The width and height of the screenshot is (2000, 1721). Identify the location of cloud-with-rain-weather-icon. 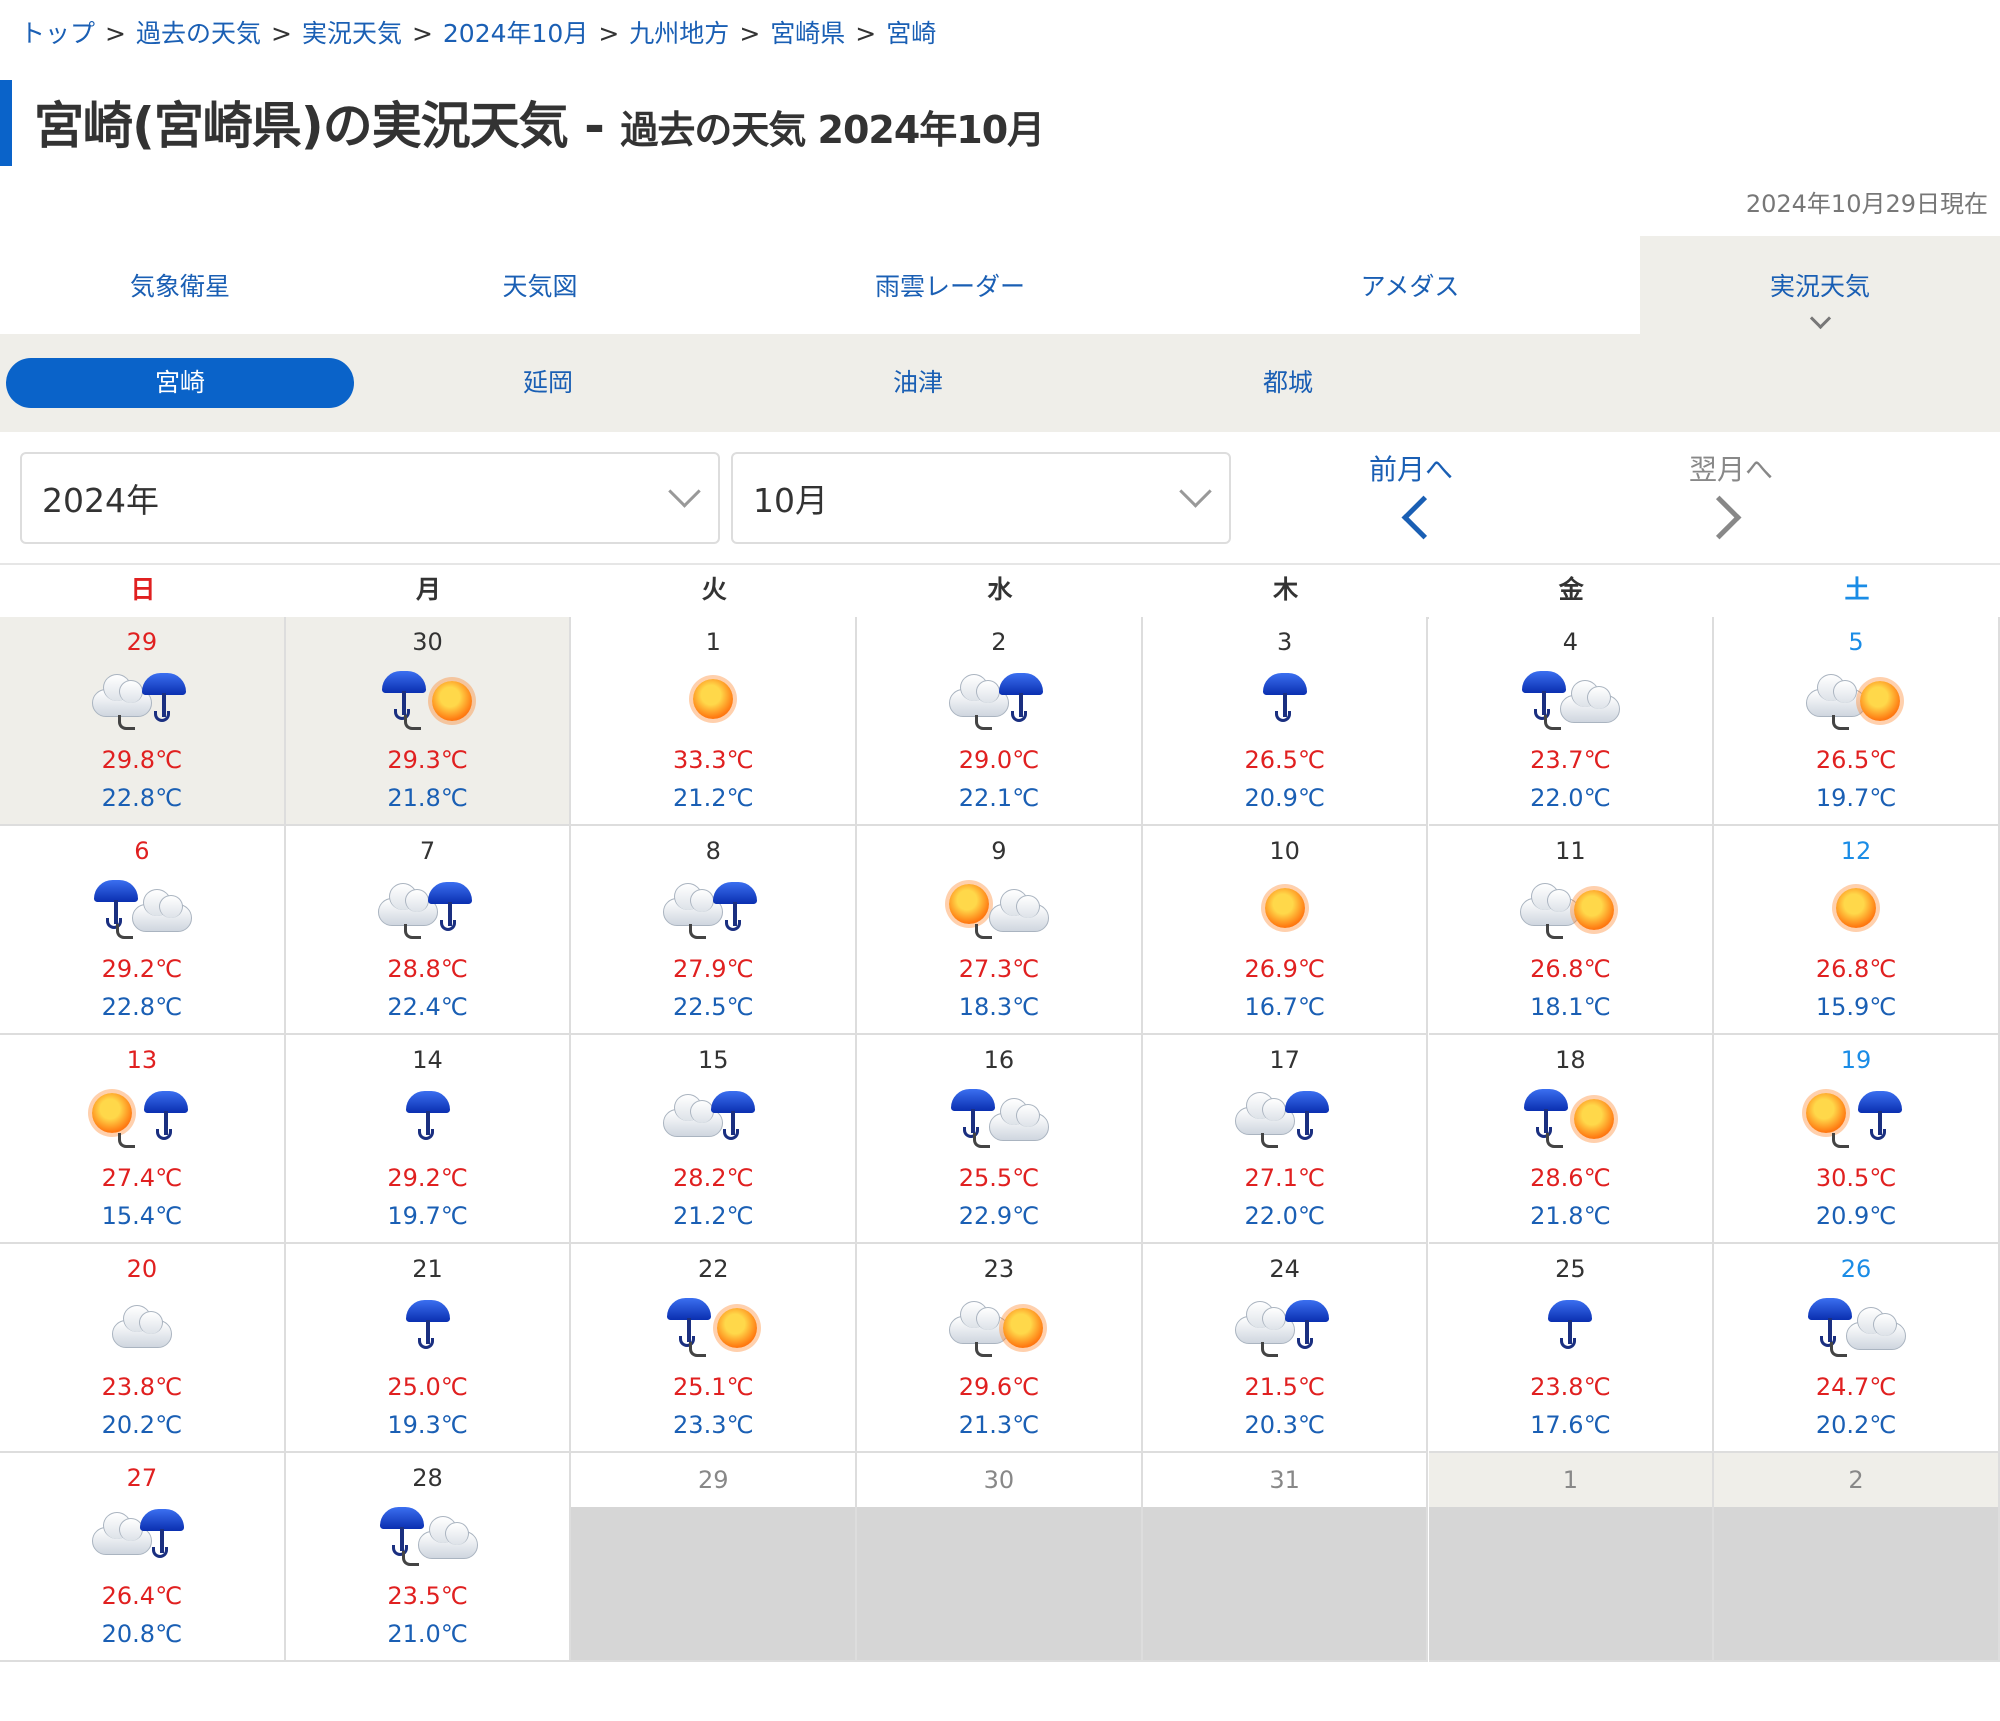
(141, 1535).